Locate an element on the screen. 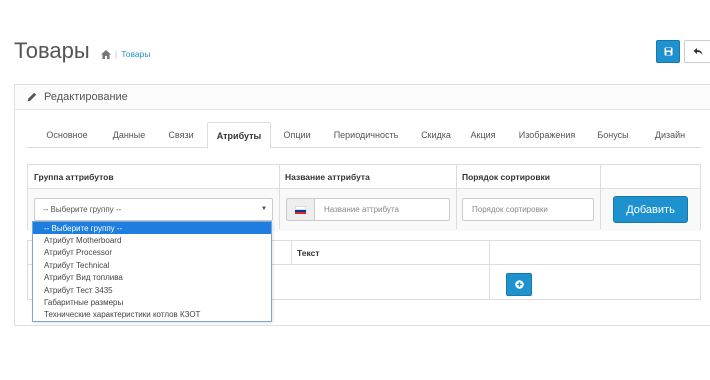  tab-general: Основное is located at coordinates (67, 135).